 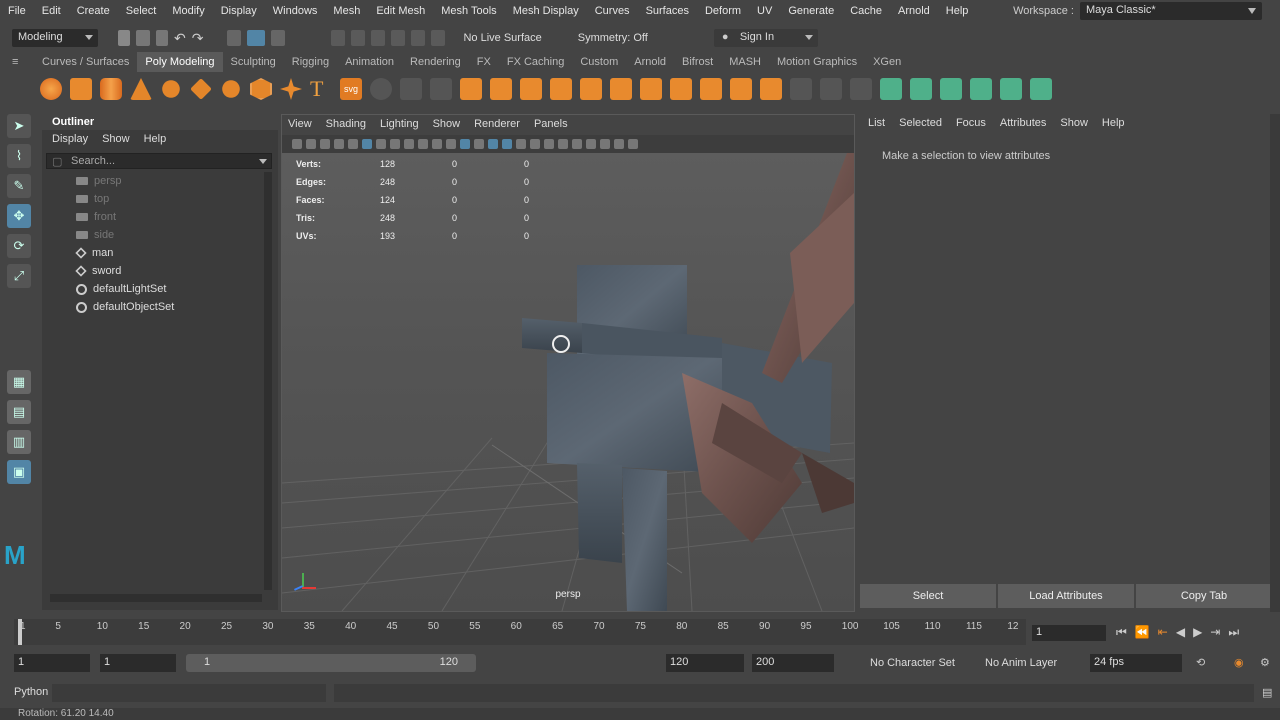 What do you see at coordinates (124, 38) in the screenshot?
I see `new-scene-icon` at bounding box center [124, 38].